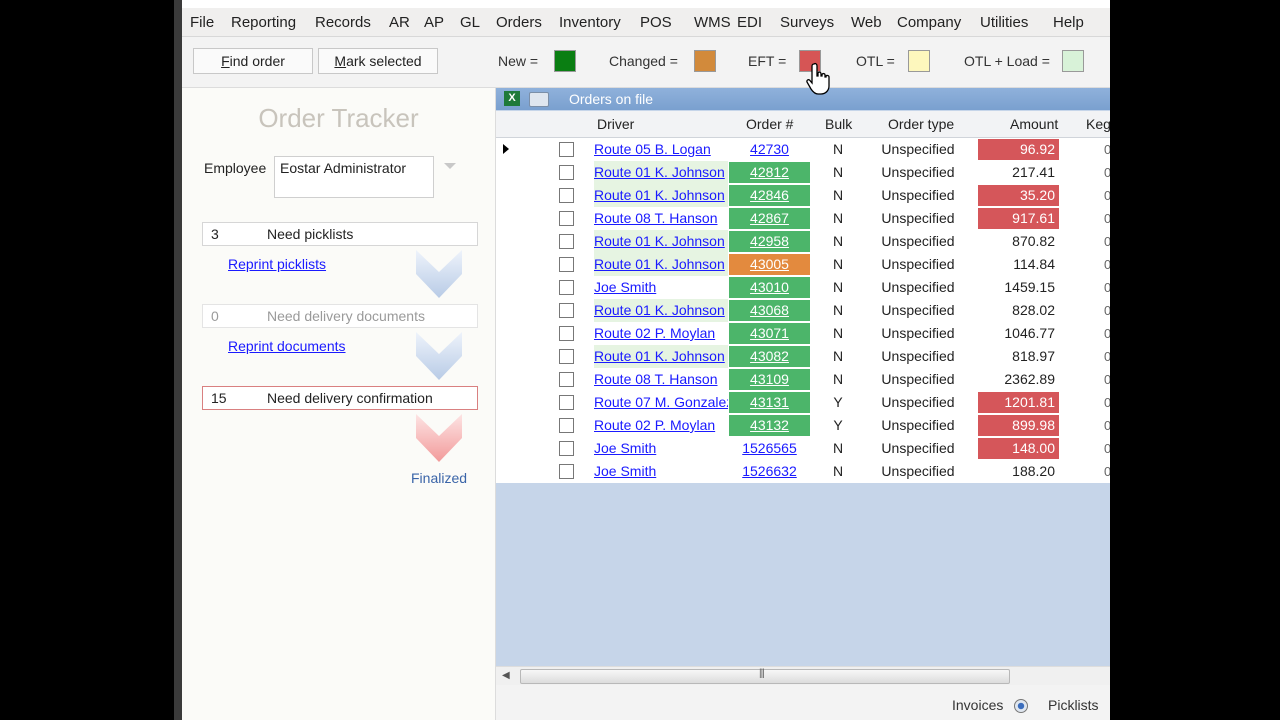 The height and width of the screenshot is (720, 1280). I want to click on order-number-link: 1526632, so click(769, 471).